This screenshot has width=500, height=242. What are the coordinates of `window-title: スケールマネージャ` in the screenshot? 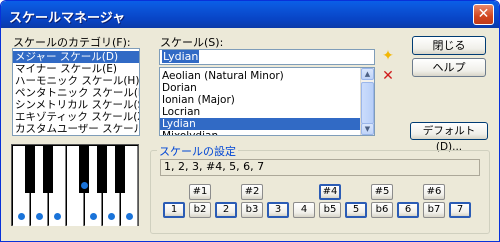 It's located at (67, 18).